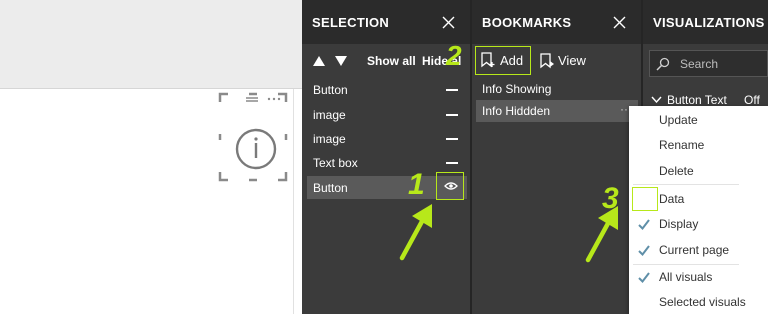  Describe the element at coordinates (387, 163) in the screenshot. I see `list-item: Text box` at that location.